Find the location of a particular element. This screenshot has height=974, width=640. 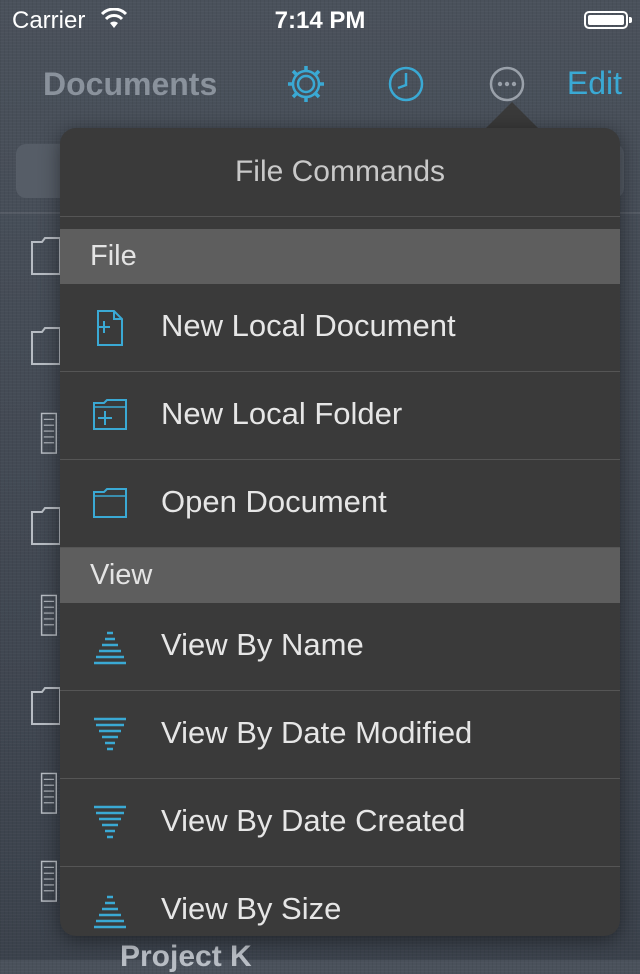

view-by-name-item: View By Name is located at coordinates (340, 647).